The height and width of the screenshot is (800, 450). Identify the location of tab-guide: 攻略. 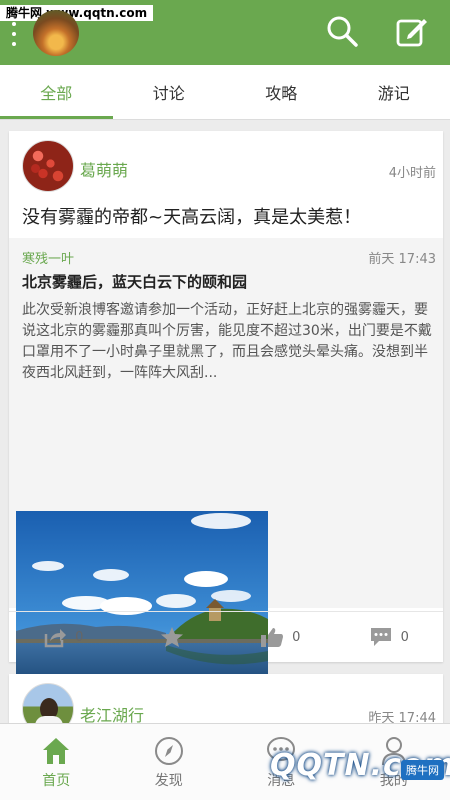
(281, 92).